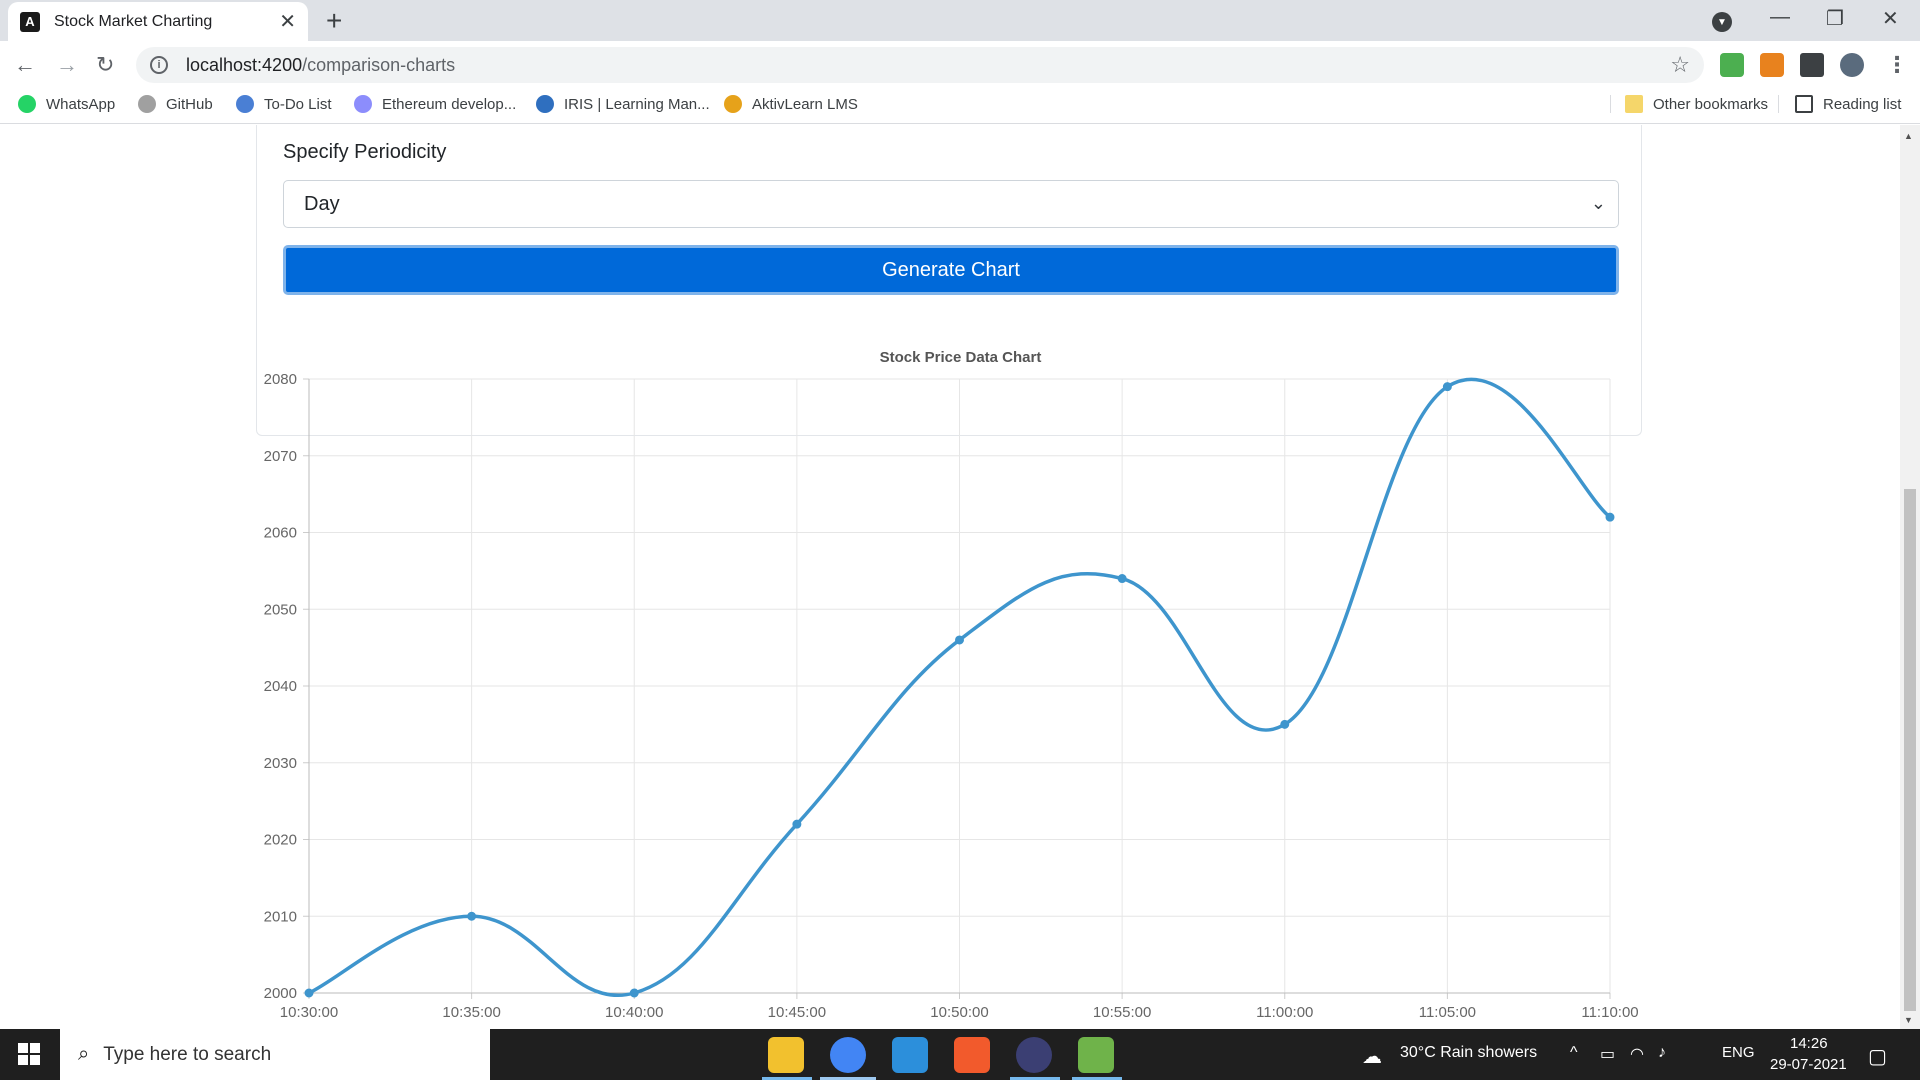 This screenshot has width=1920, height=1080. I want to click on y-tick-label: 2050, so click(280, 609).